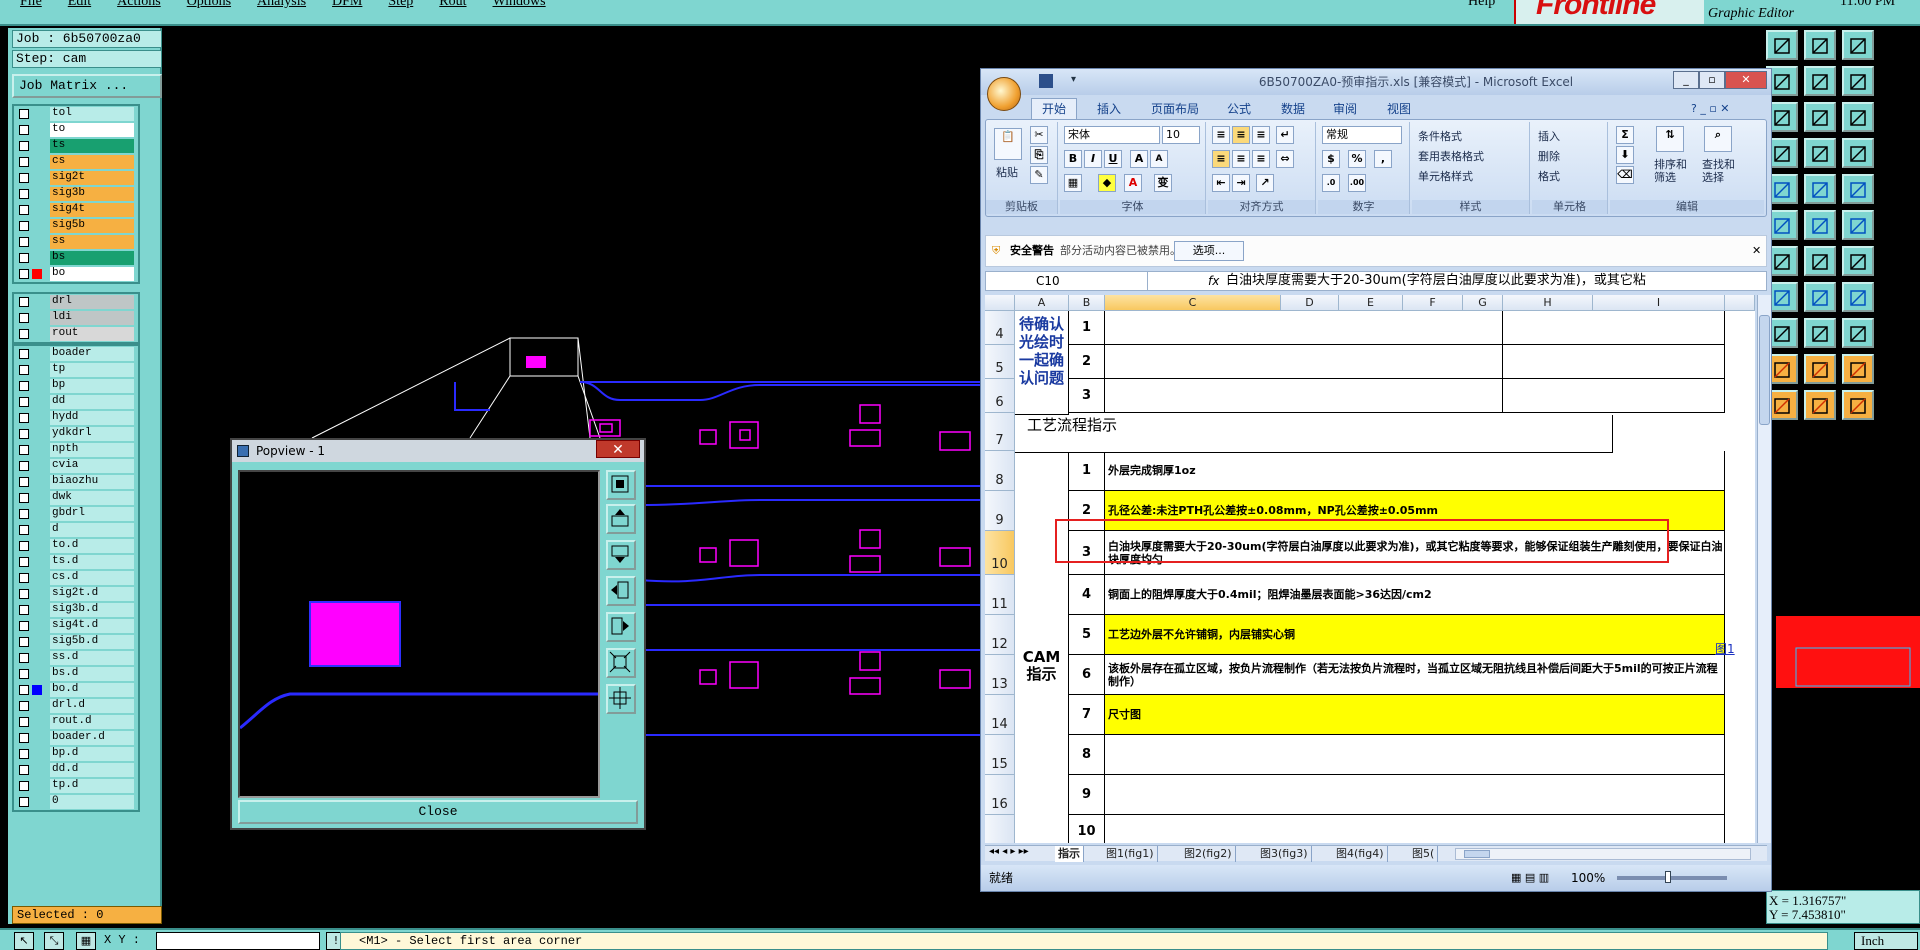 This screenshot has height=950, width=1920. Describe the element at coordinates (92, 626) in the screenshot. I see `layer-name: sig4t.d` at that location.